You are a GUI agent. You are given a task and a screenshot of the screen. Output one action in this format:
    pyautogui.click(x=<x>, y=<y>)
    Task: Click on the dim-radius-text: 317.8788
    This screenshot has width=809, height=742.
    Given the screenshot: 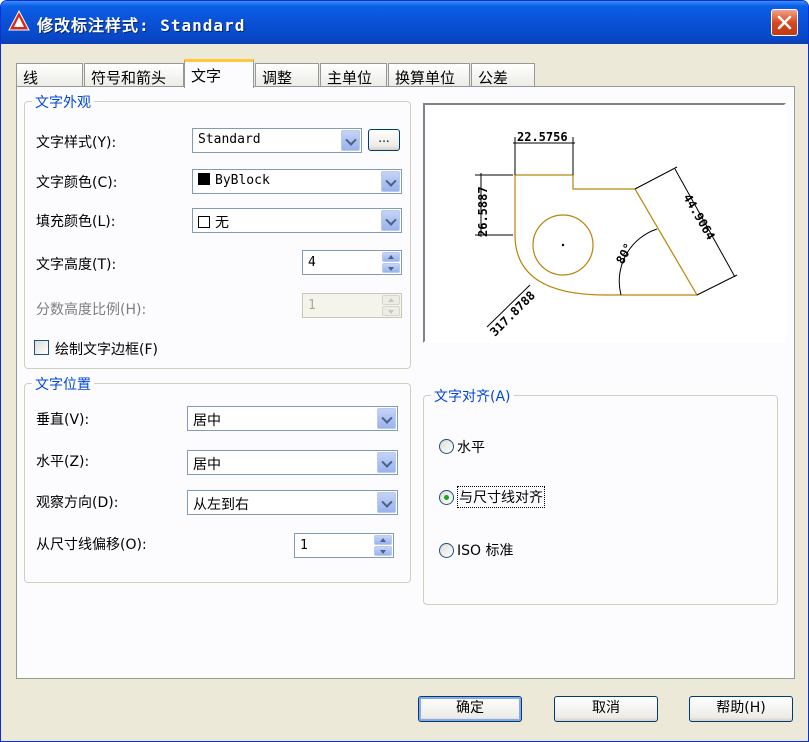 What is the action you would take?
    pyautogui.click(x=512, y=313)
    